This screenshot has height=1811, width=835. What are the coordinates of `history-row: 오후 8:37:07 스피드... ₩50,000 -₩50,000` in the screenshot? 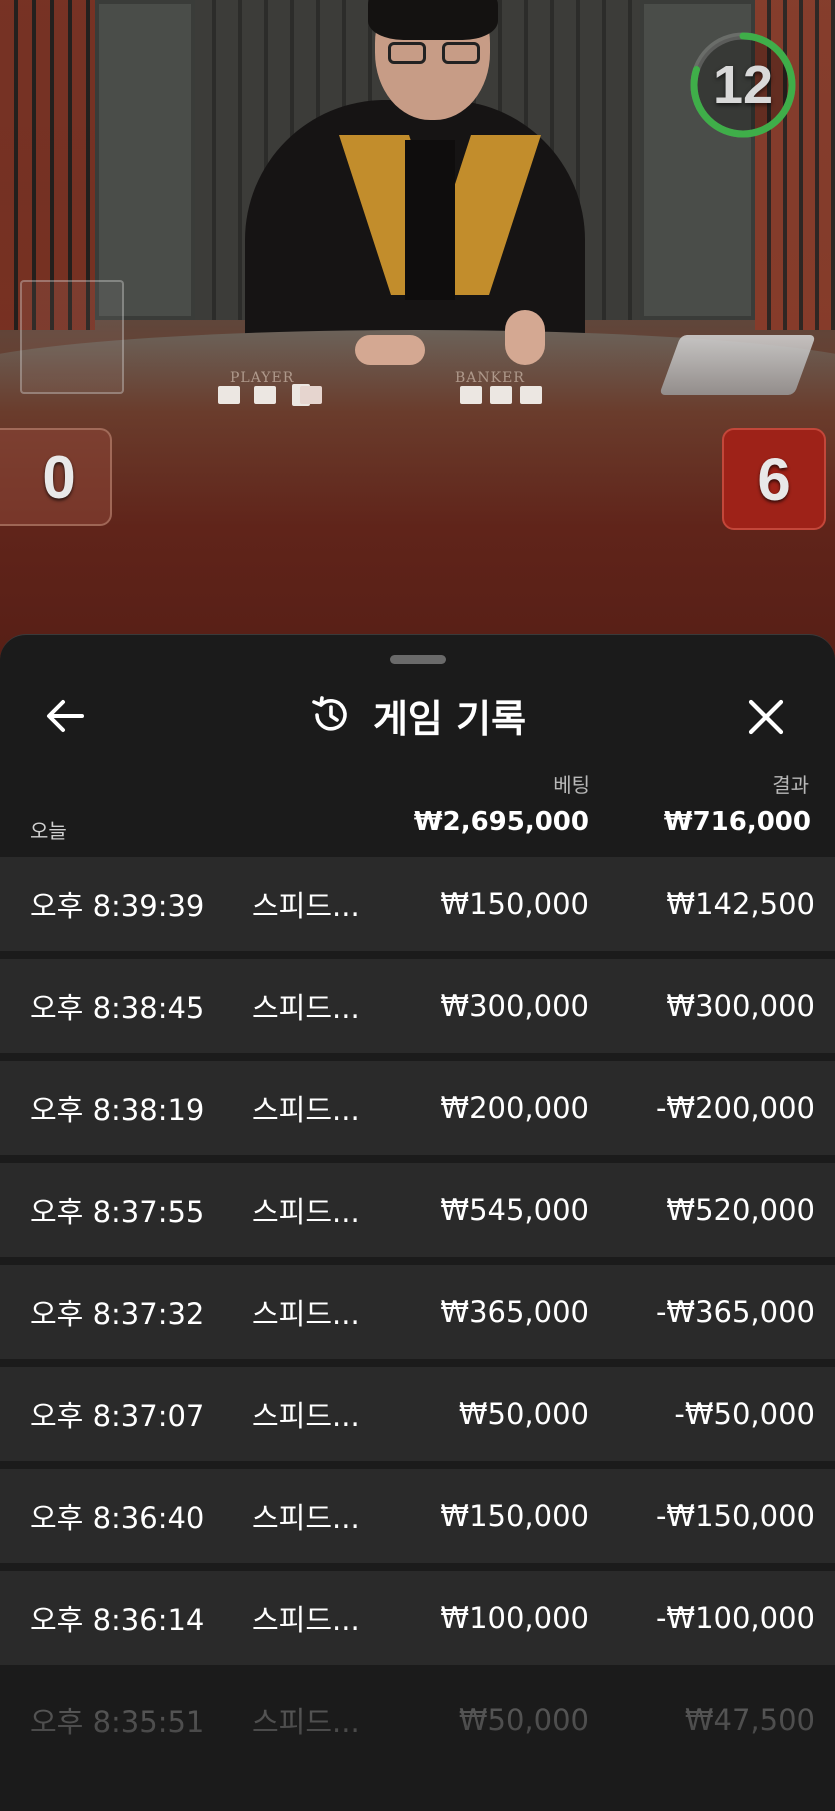 It's located at (417, 1414).